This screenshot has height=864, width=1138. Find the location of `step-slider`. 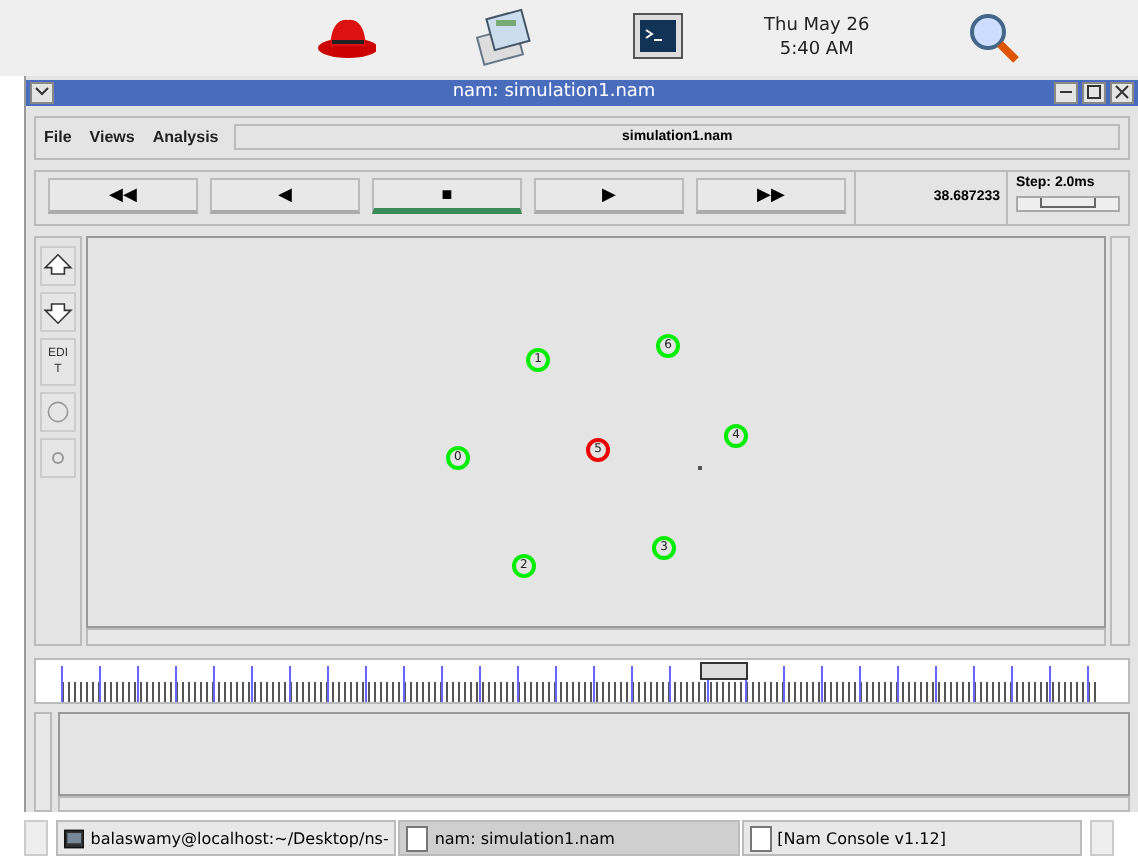

step-slider is located at coordinates (1068, 203).